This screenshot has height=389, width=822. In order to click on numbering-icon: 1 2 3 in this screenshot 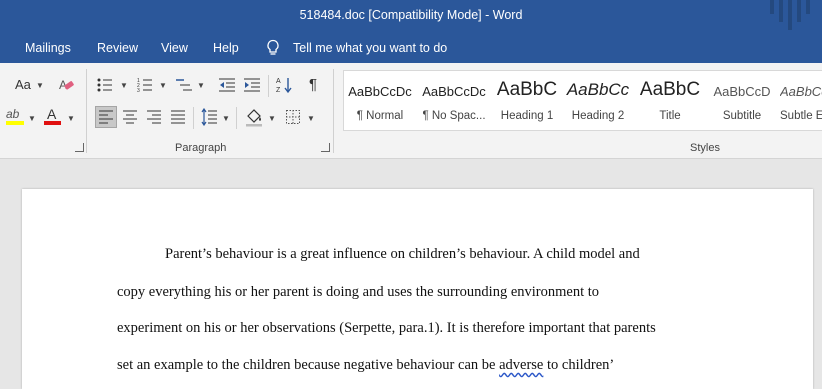, I will do `click(145, 85)`.